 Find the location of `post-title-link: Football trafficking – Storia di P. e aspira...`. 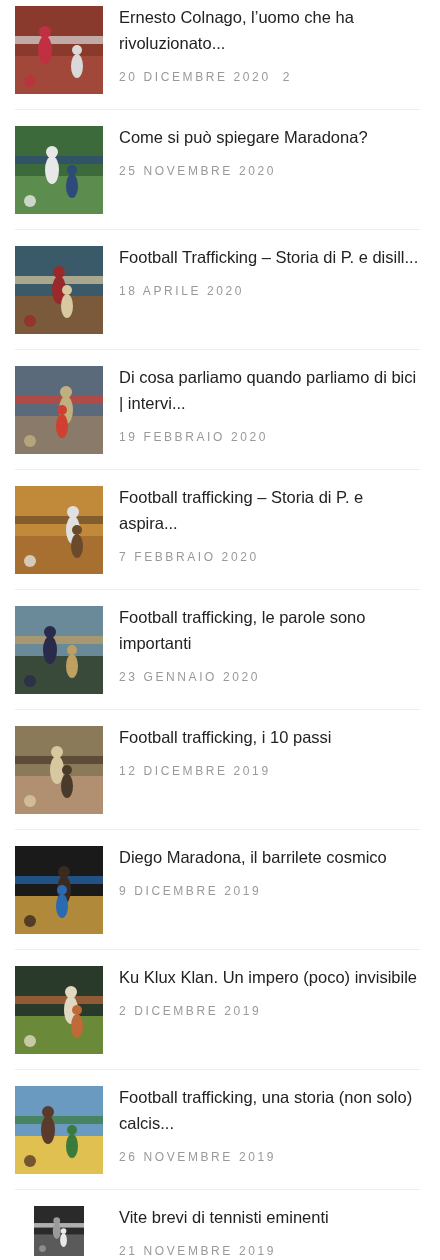

post-title-link: Football trafficking – Storia di P. e aspira... is located at coordinates (269, 510).